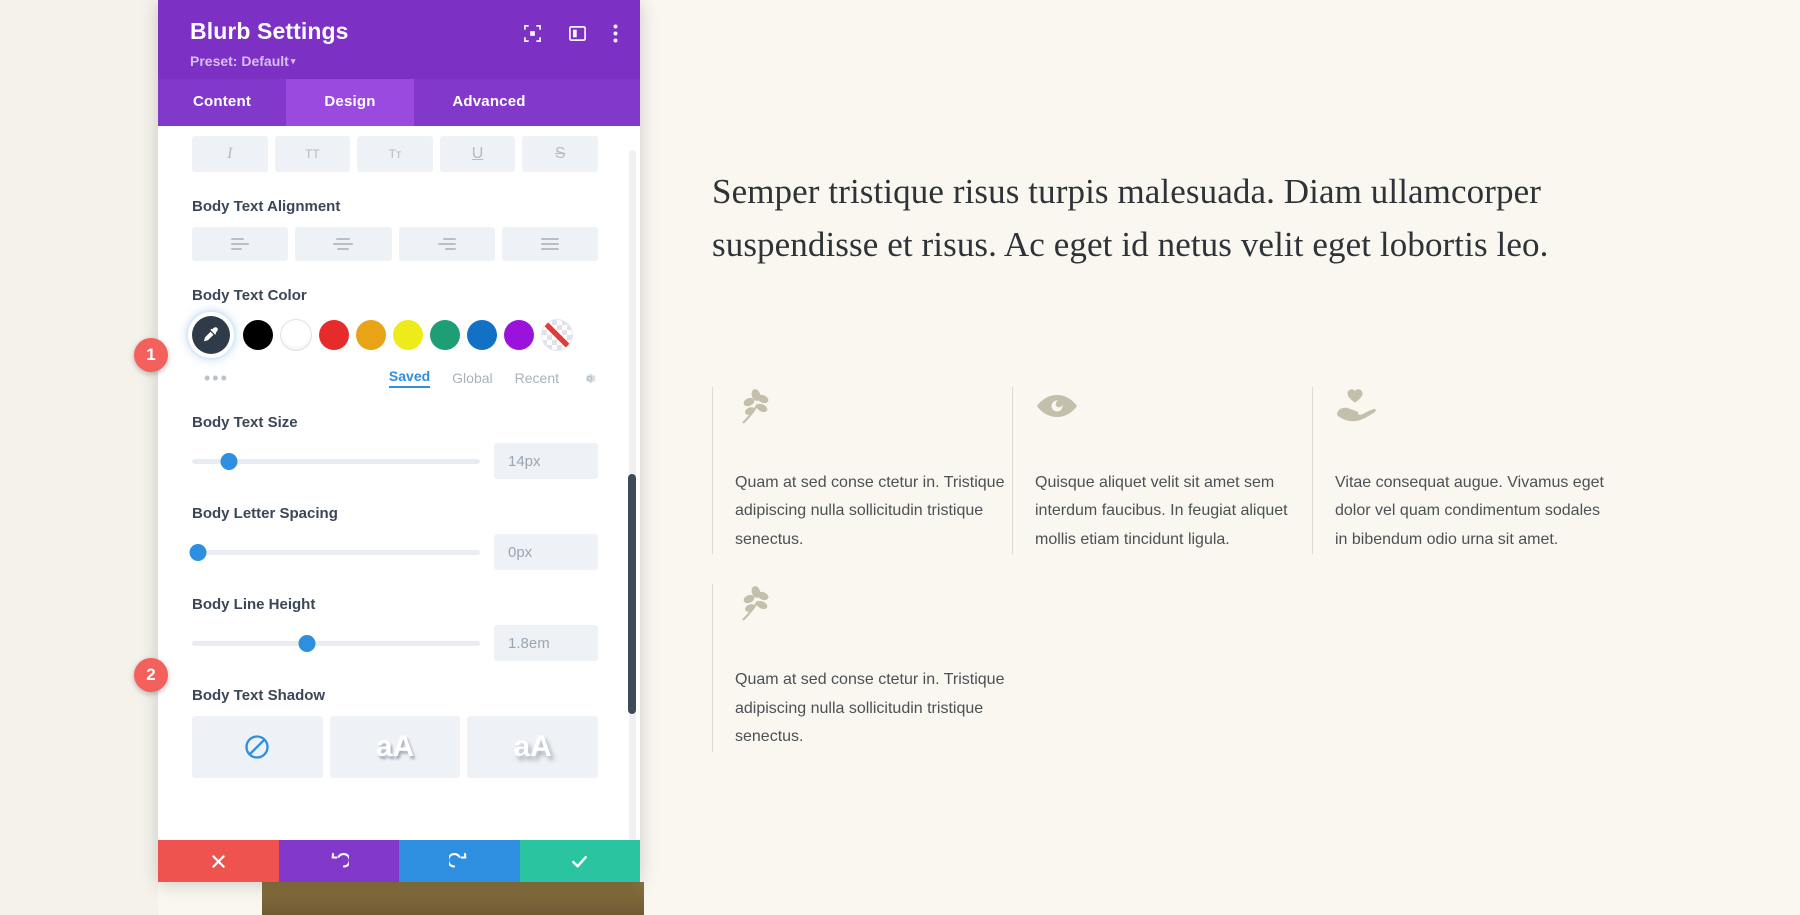 The image size is (1800, 915). I want to click on gear-icon, so click(589, 378).